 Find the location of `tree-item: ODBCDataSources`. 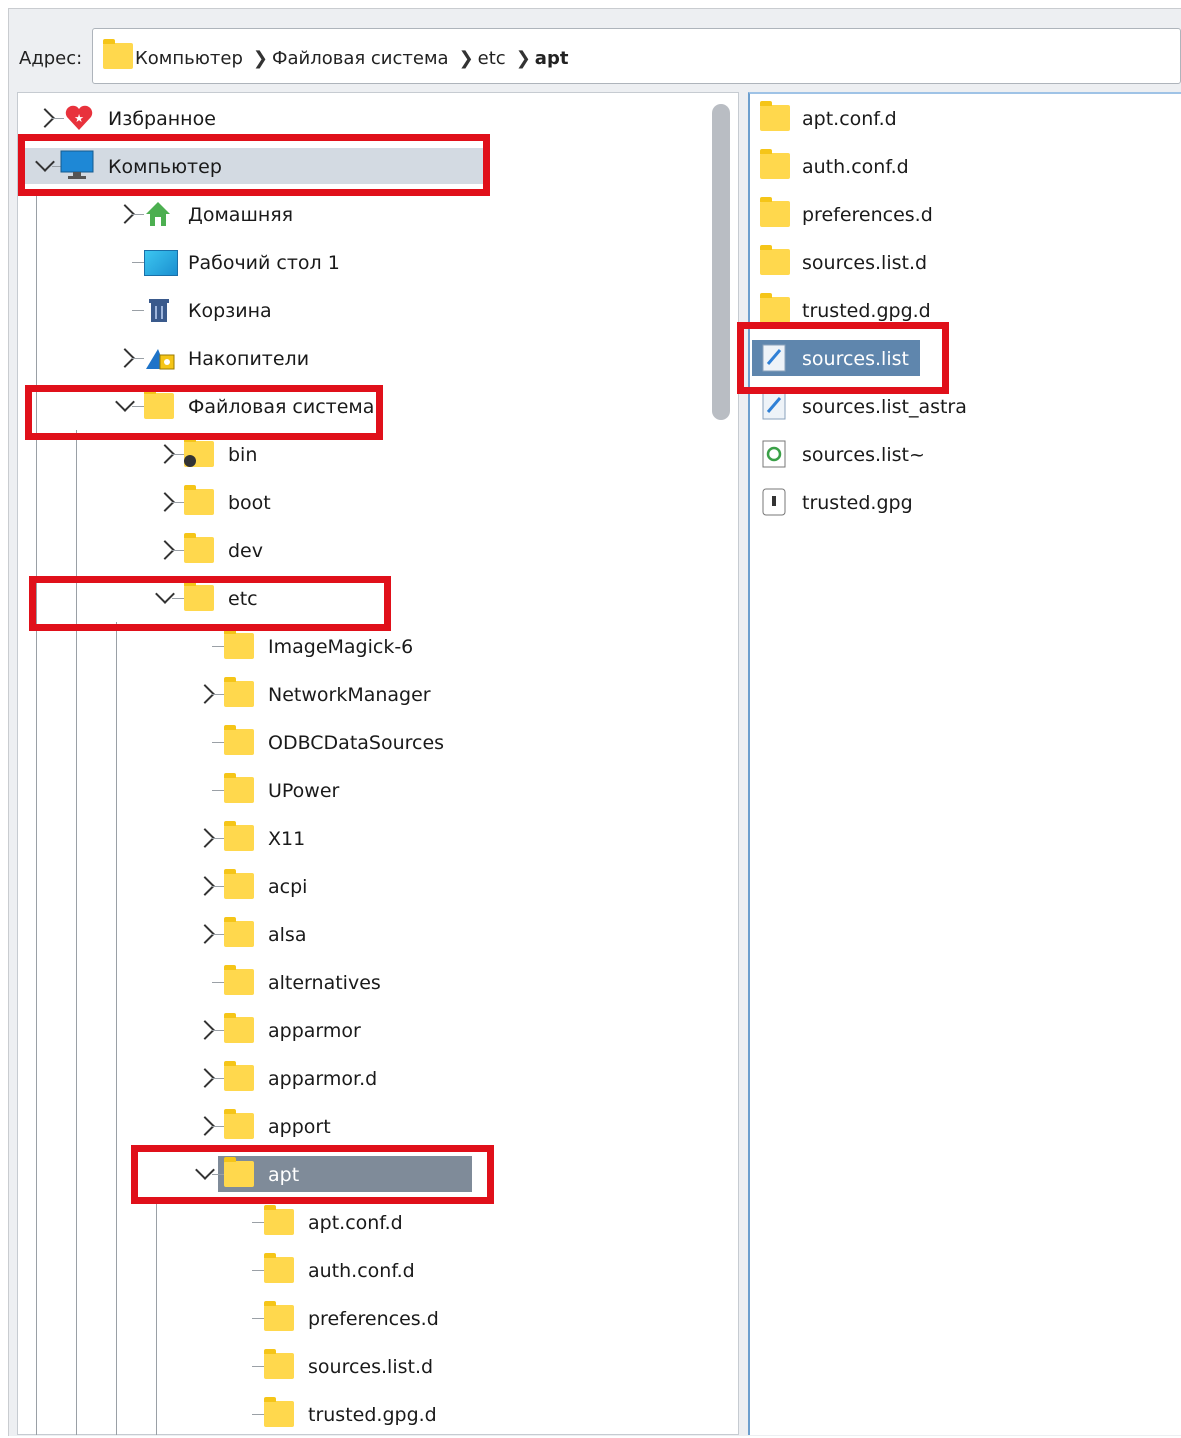

tree-item: ODBCDataSources is located at coordinates (363, 742).